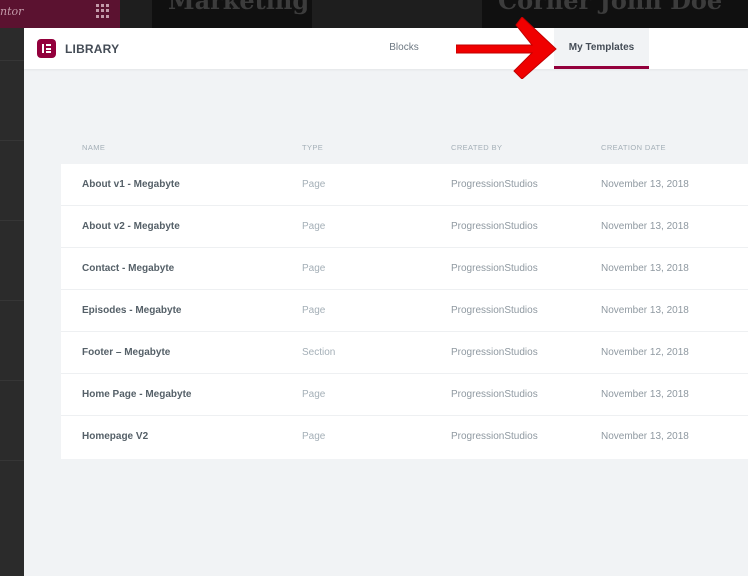 This screenshot has height=576, width=748. What do you see at coordinates (60, 14) in the screenshot?
I see `editor-topbar: ntor` at bounding box center [60, 14].